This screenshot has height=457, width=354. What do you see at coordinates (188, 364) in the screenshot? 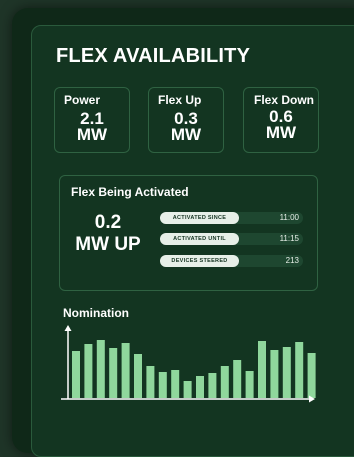
I see `nomination-chart` at bounding box center [188, 364].